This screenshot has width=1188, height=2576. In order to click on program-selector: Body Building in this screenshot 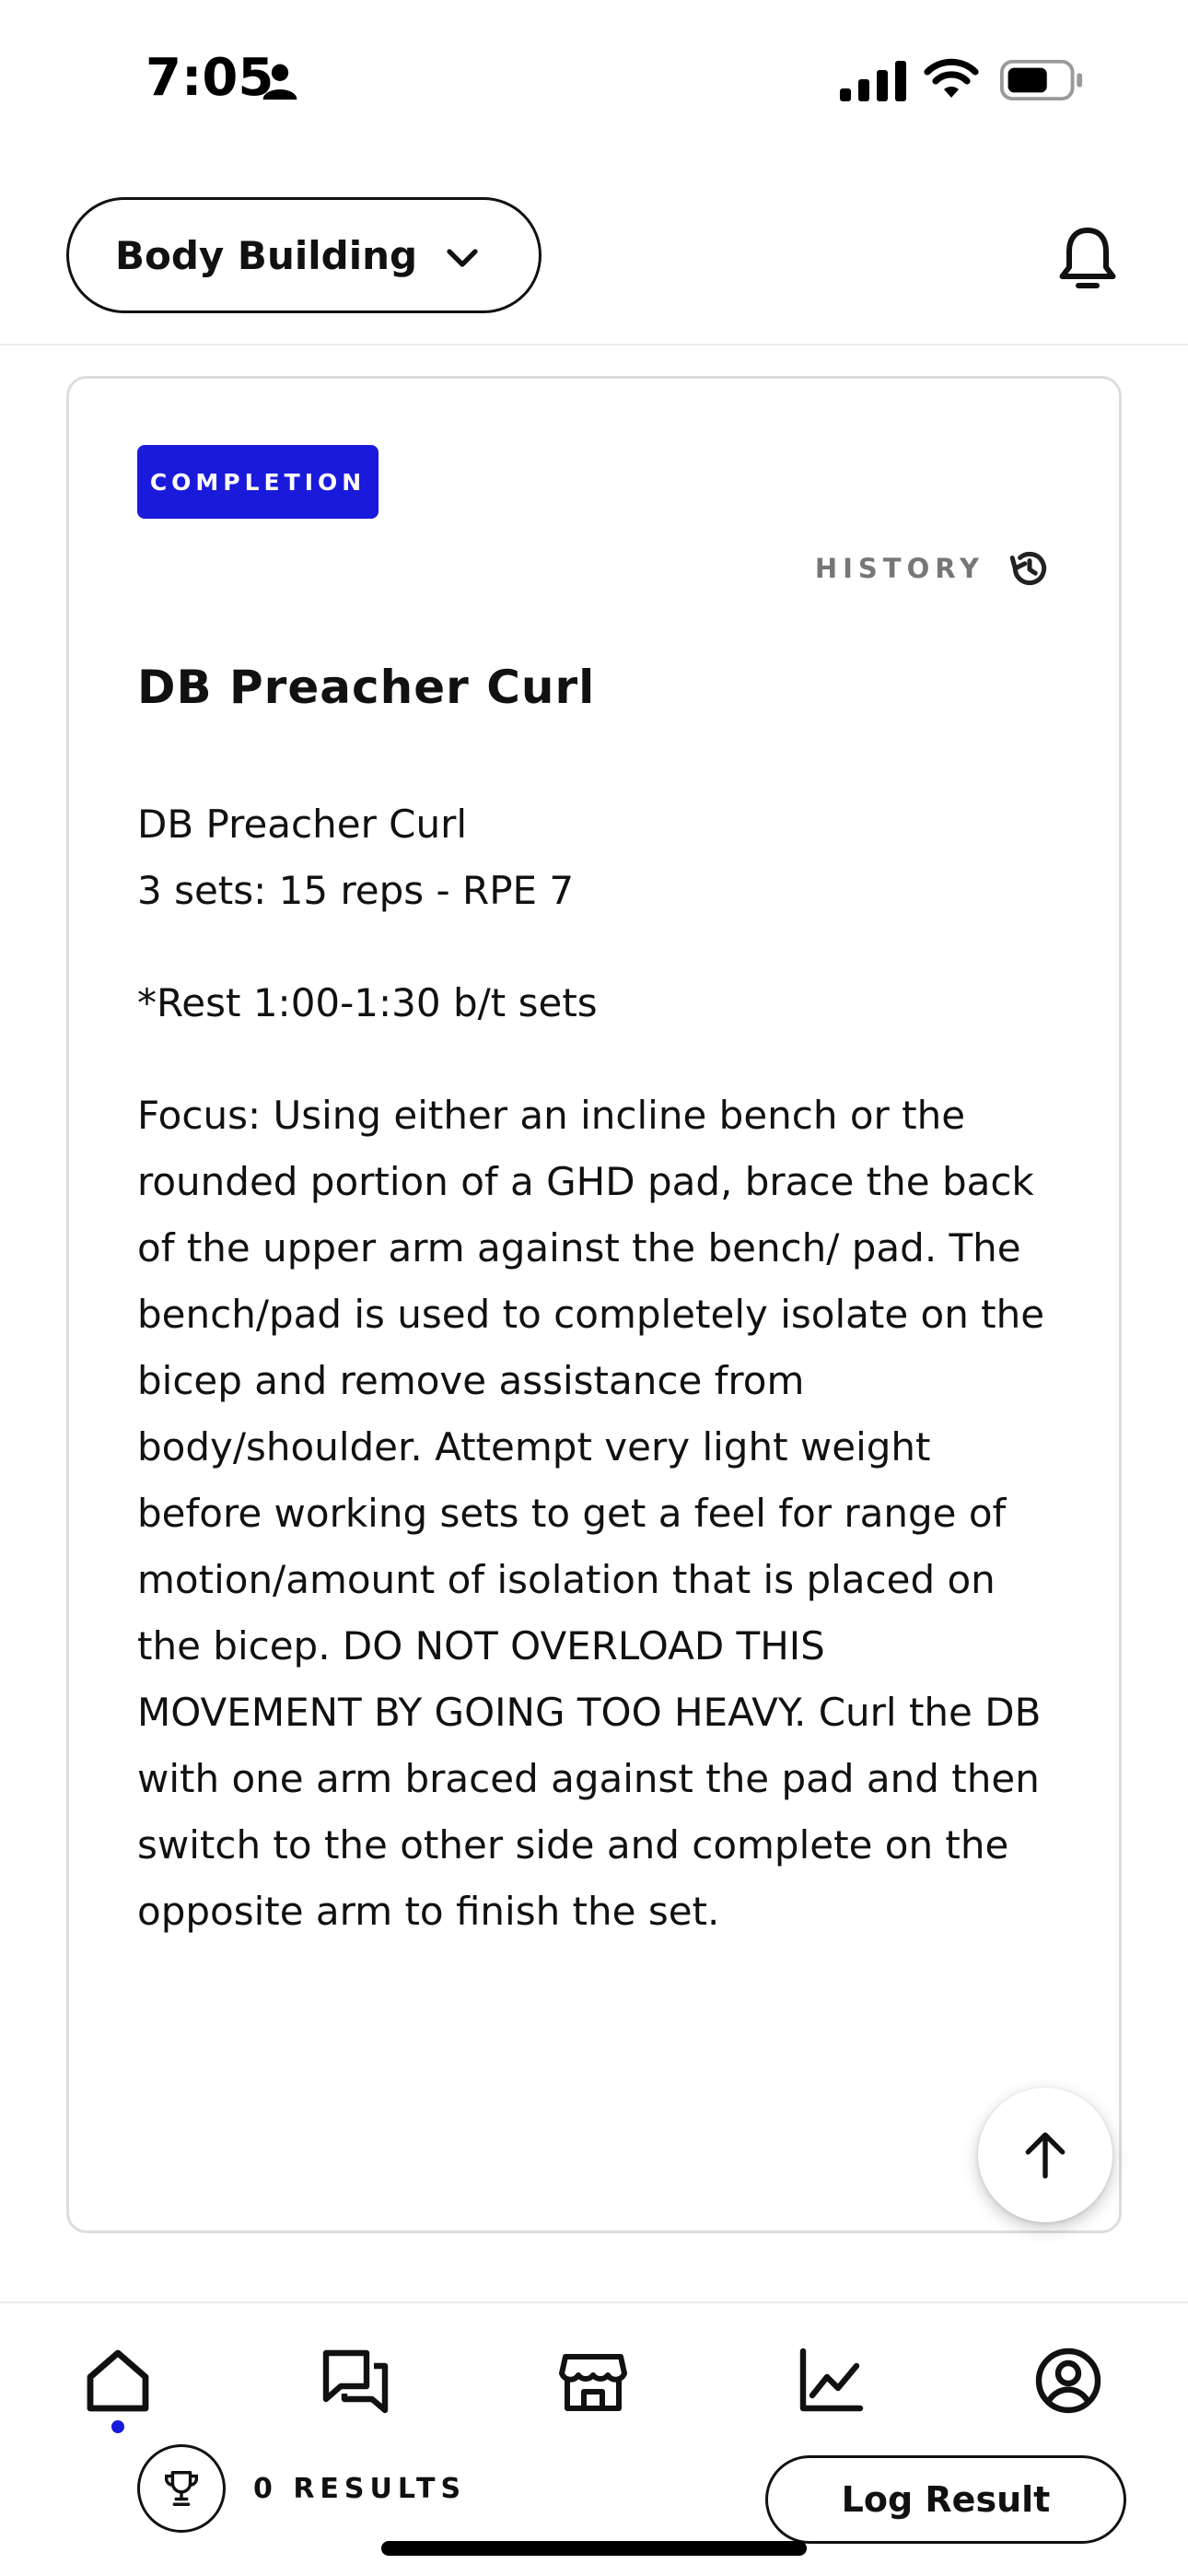, I will do `click(304, 255)`.